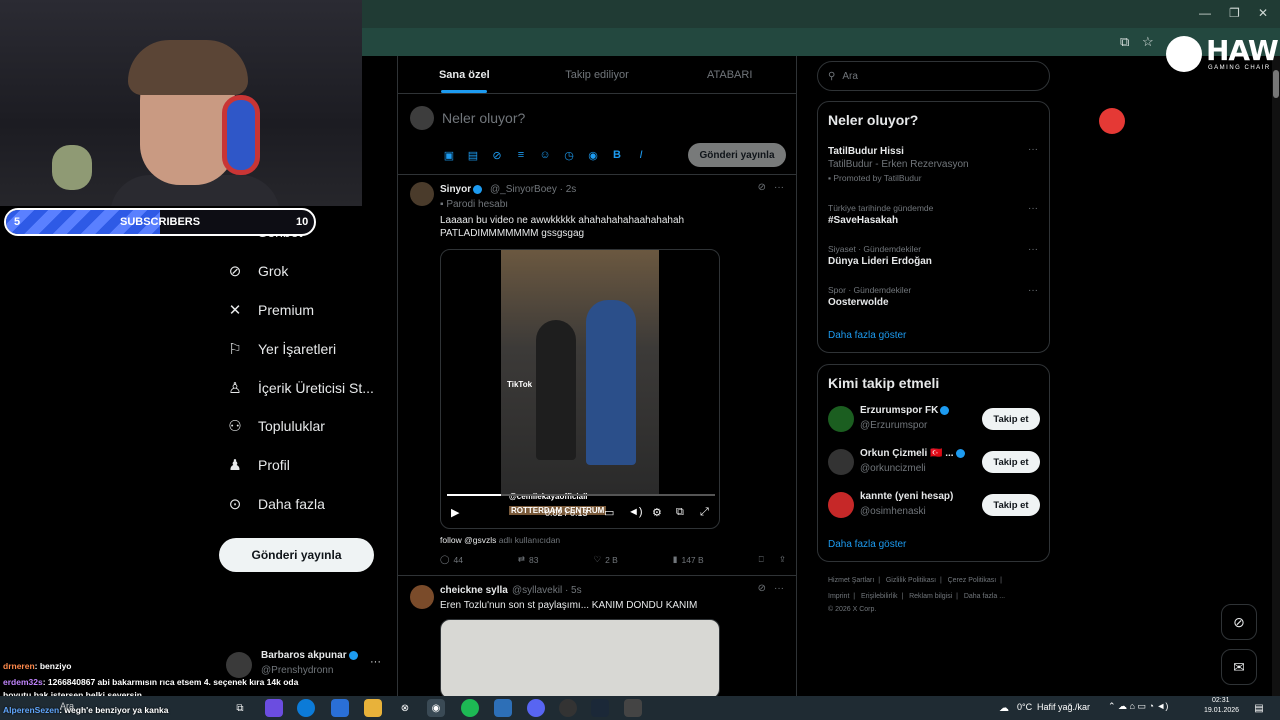  I want to click on post-button: Gönderi yayınla, so click(296, 555).